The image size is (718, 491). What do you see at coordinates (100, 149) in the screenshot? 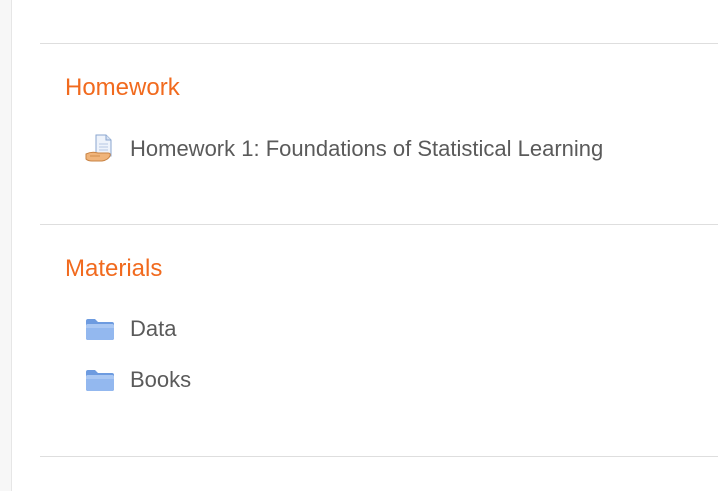
I see `assignment-icon` at bounding box center [100, 149].